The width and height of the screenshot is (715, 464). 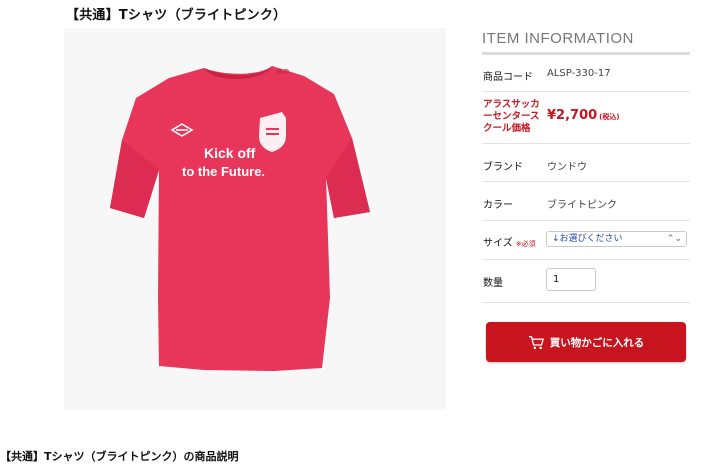 I want to click on size-select: ↓お選びください ⌃⌄, so click(x=616, y=239).